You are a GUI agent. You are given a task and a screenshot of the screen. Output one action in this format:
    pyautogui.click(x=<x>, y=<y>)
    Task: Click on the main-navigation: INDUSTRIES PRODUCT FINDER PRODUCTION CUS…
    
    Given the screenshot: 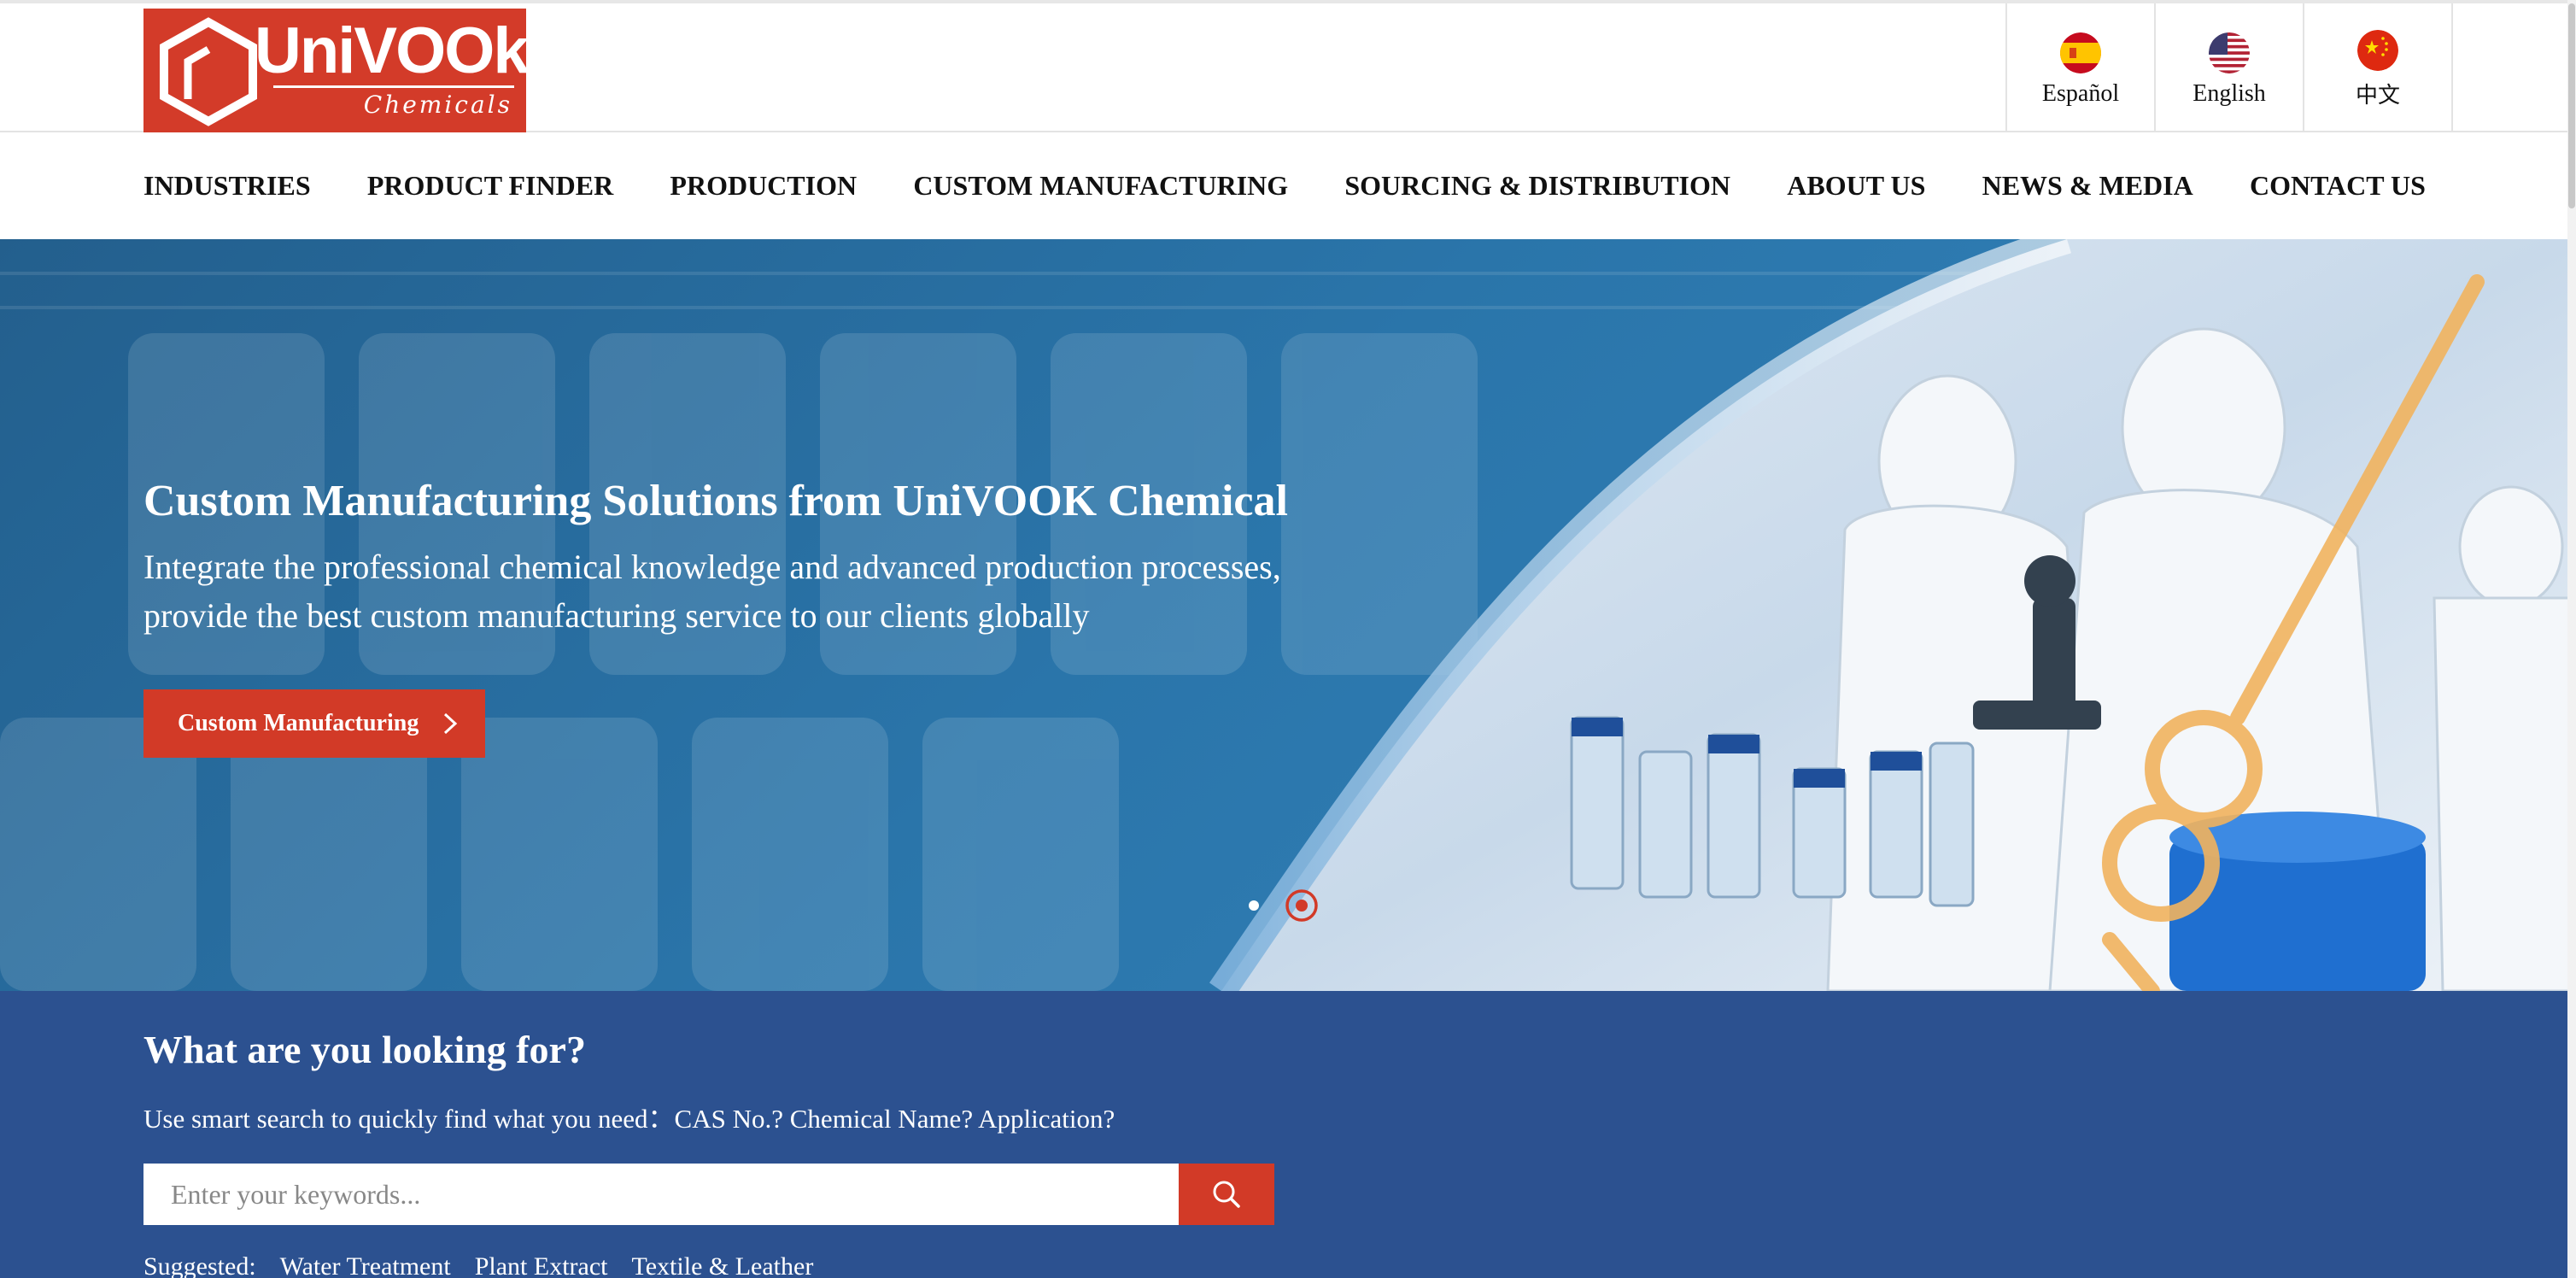 What is the action you would take?
    pyautogui.click(x=1288, y=185)
    